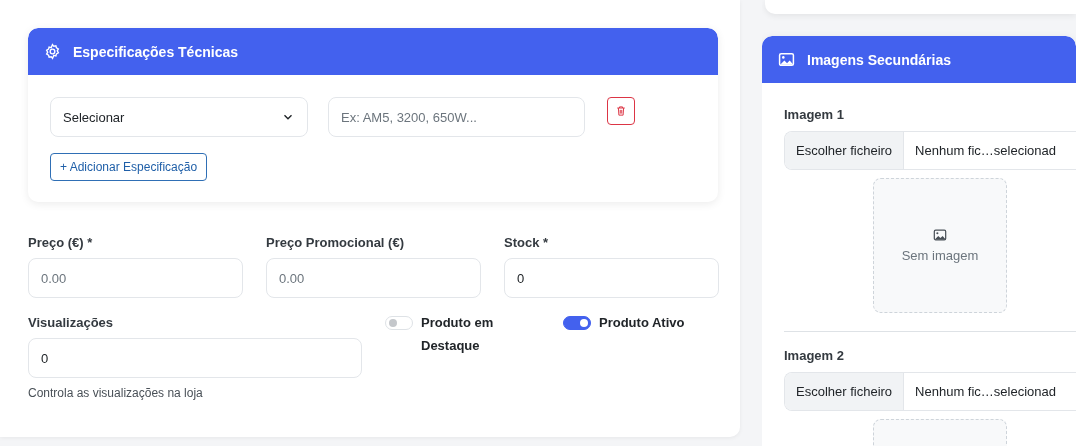  Describe the element at coordinates (940, 255) in the screenshot. I see `preview-text: Sem imagem` at that location.